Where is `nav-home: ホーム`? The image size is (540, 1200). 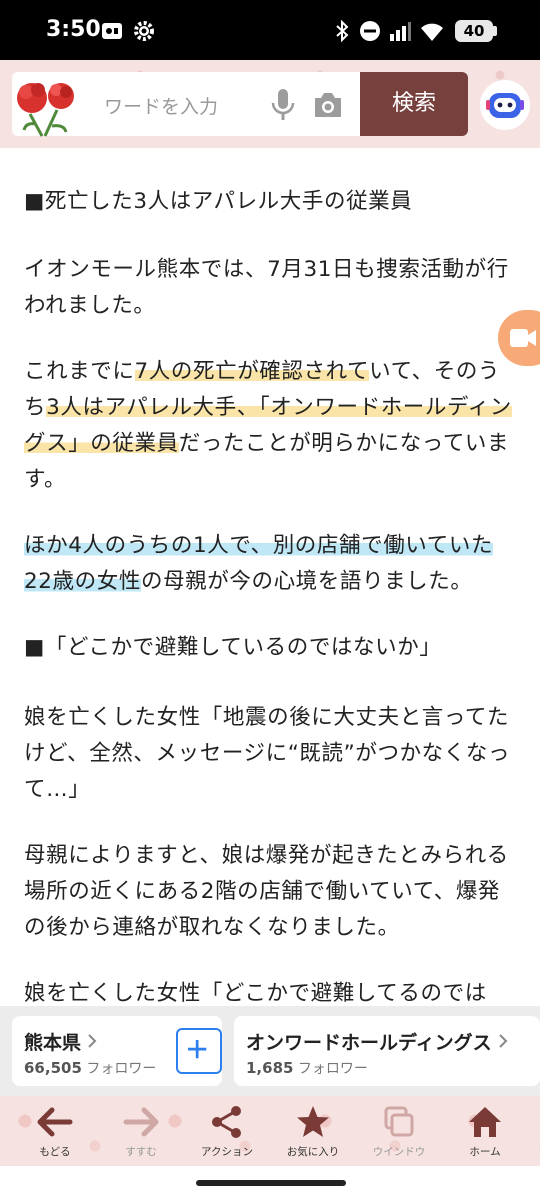
nav-home: ホーム is located at coordinates (485, 1131).